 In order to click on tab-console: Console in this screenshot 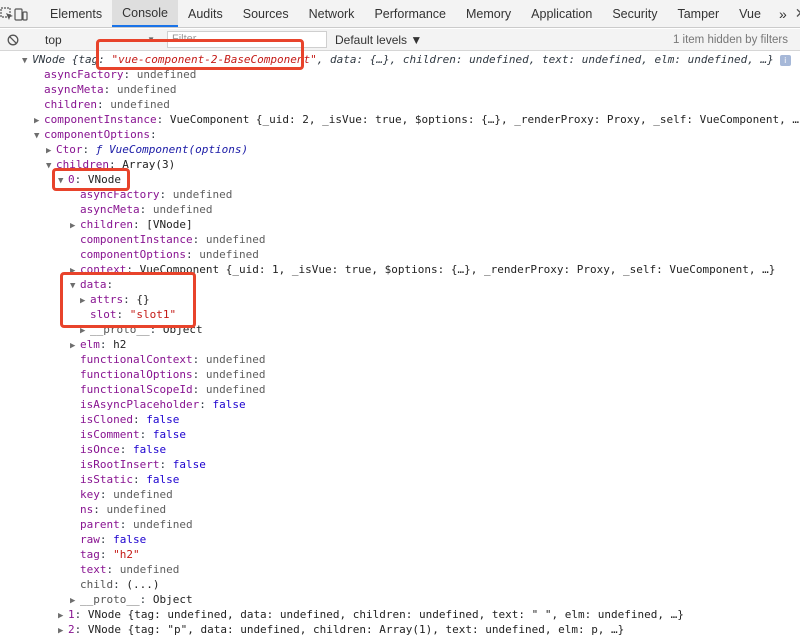, I will do `click(145, 13)`.